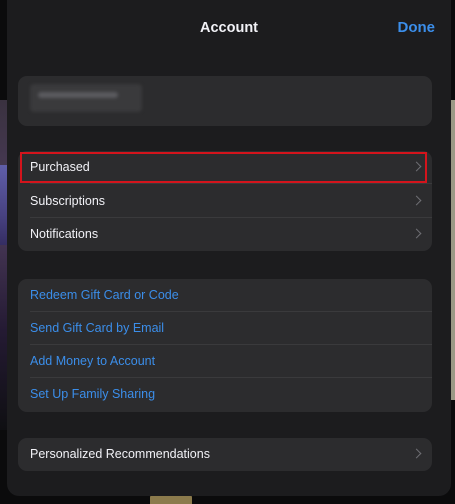 The width and height of the screenshot is (455, 504). Describe the element at coordinates (97, 328) in the screenshot. I see `link-label: Send Gift Card by Email` at that location.